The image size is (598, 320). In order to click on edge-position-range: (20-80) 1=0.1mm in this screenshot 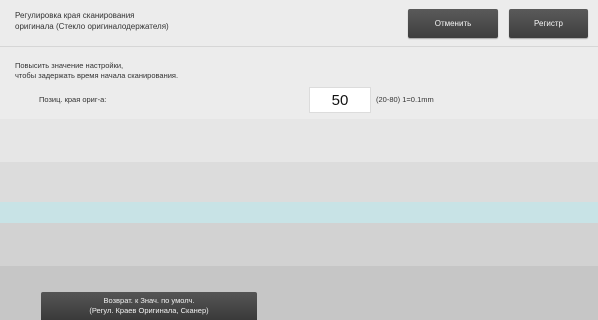, I will do `click(405, 99)`.